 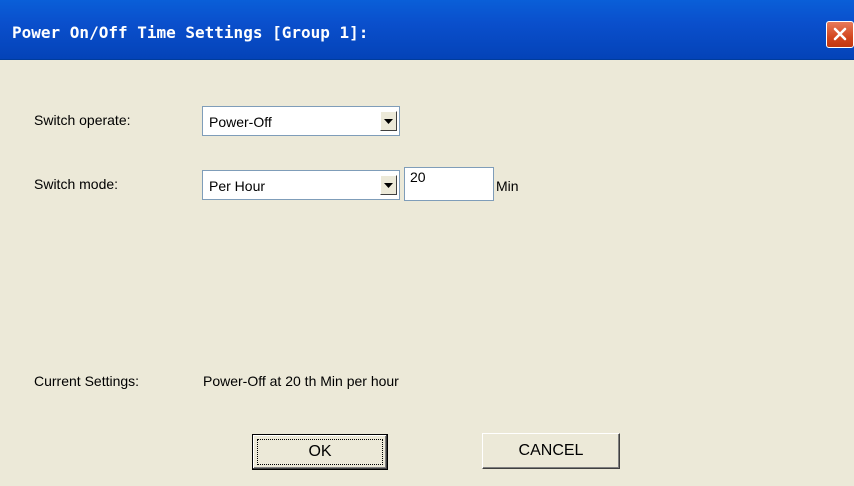 I want to click on switch-mode-select: Per Hour, so click(x=301, y=185).